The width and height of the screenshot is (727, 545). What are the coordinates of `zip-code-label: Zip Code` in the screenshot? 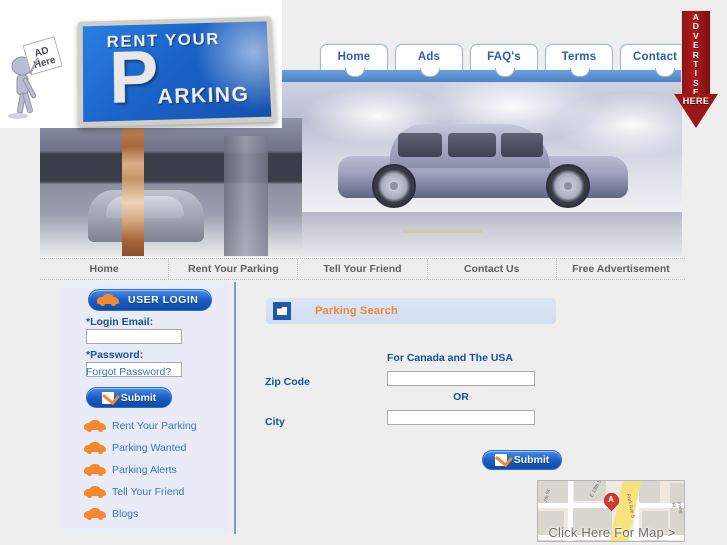 It's located at (287, 382).